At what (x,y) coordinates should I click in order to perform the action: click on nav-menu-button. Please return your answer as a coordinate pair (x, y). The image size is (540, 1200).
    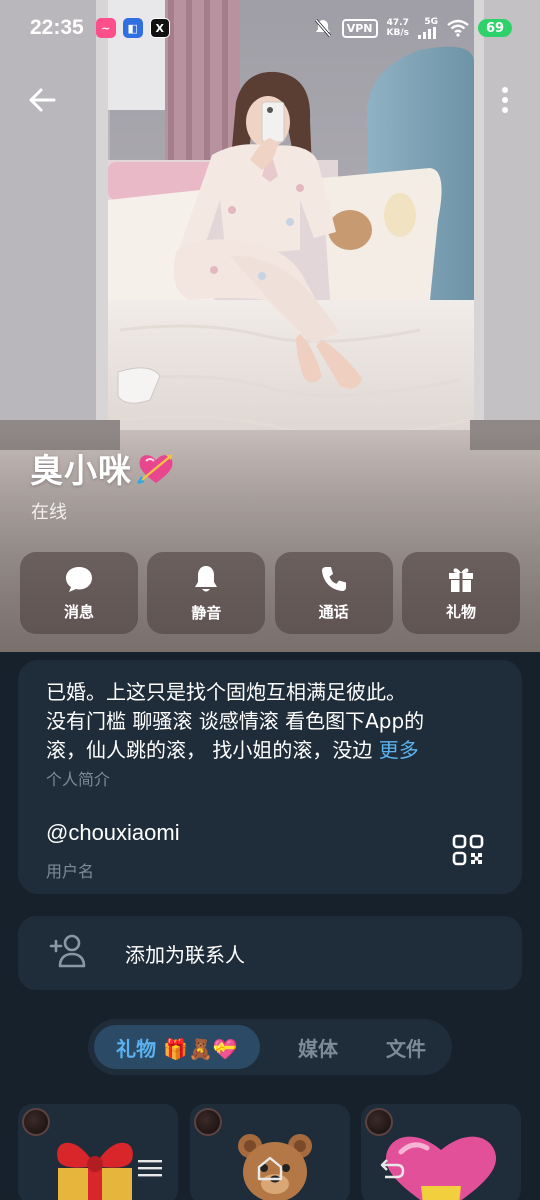
    Looking at the image, I should click on (150, 1168).